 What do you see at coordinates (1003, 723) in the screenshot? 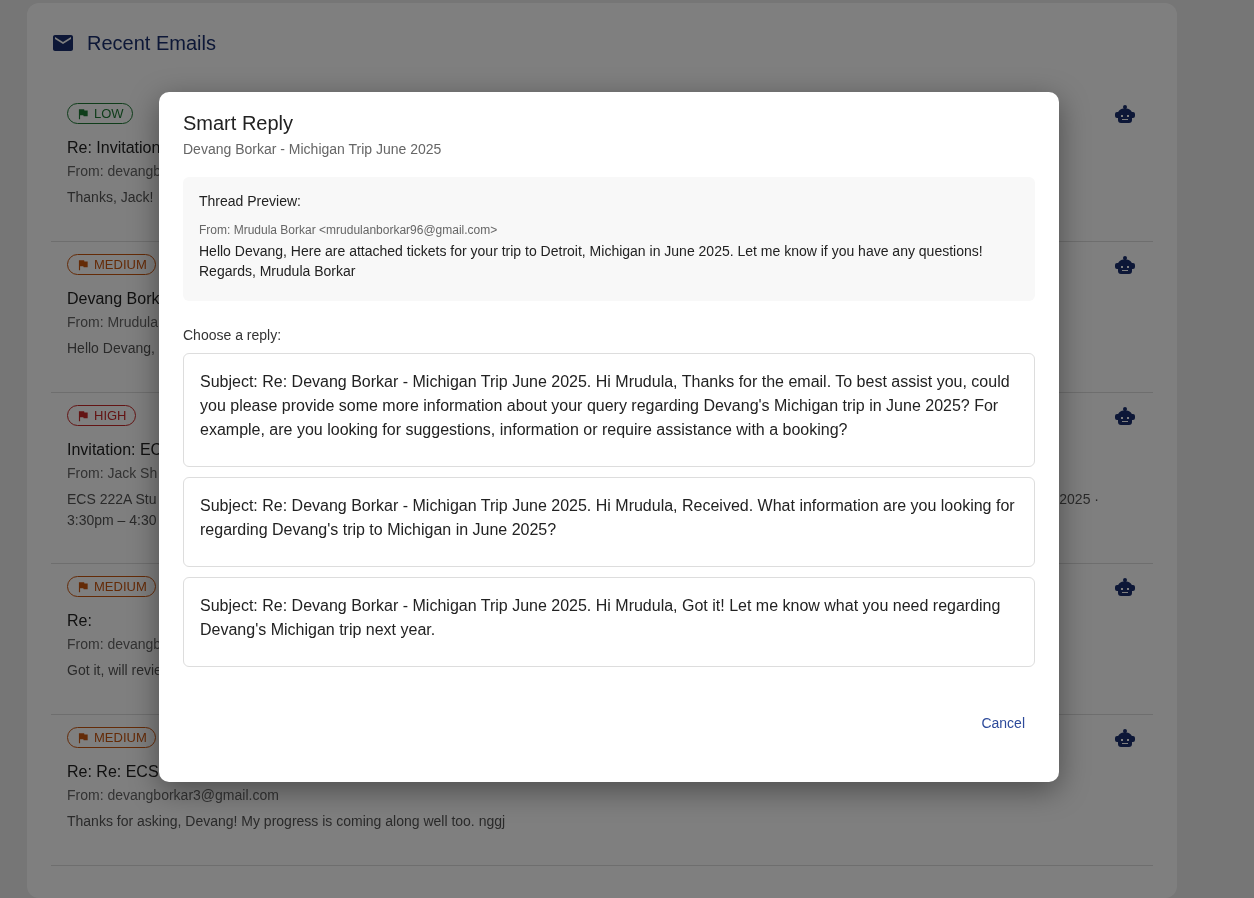
I see `cancel-button: Cancel` at bounding box center [1003, 723].